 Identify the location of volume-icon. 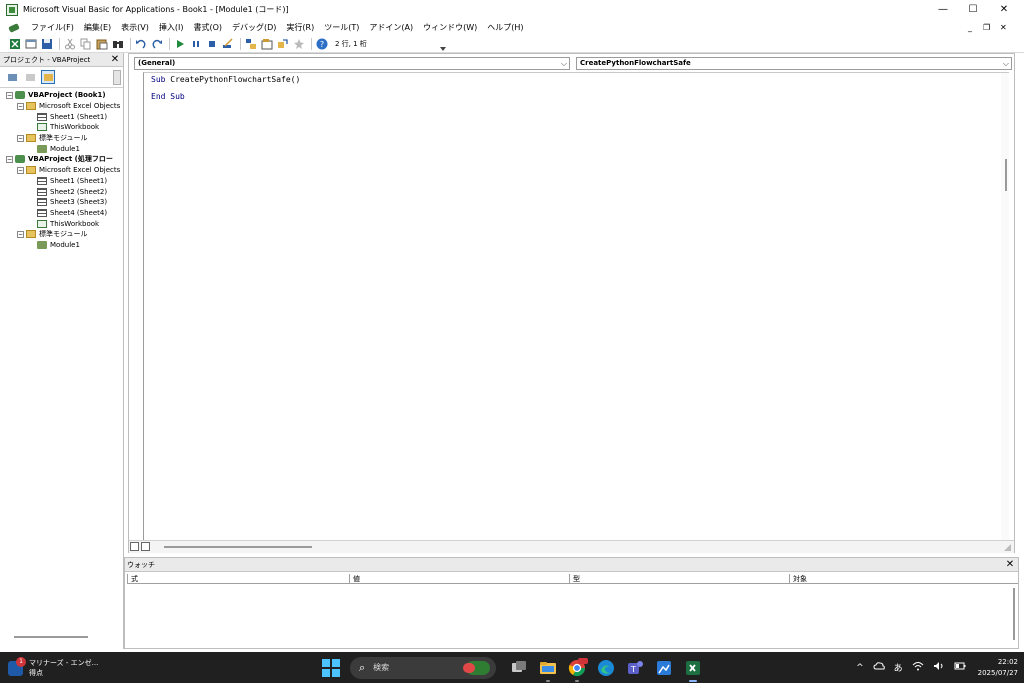
(939, 667).